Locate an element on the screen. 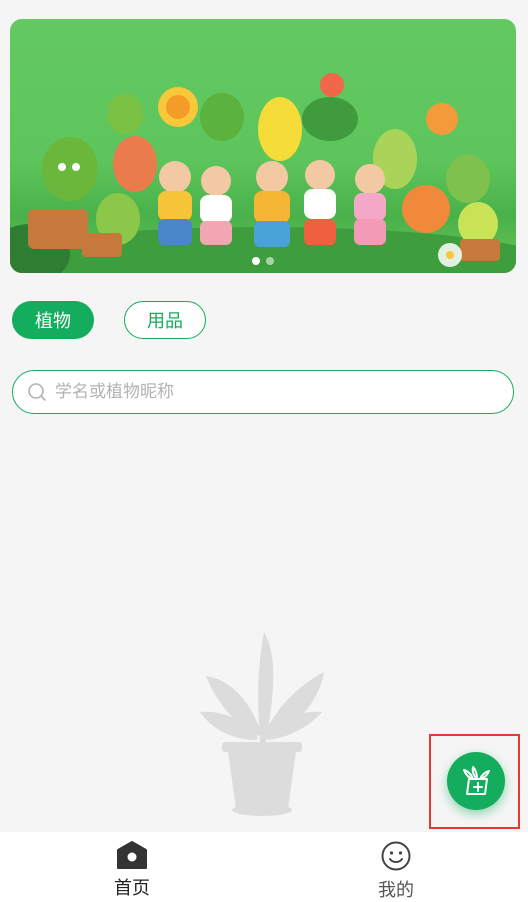 This screenshot has height=902, width=528. tab-supplies: 用品 is located at coordinates (165, 320).